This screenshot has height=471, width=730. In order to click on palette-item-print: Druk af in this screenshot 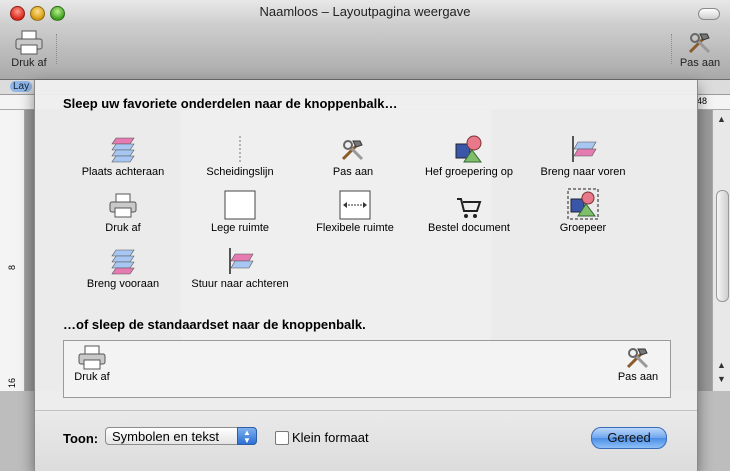, I will do `click(123, 210)`.